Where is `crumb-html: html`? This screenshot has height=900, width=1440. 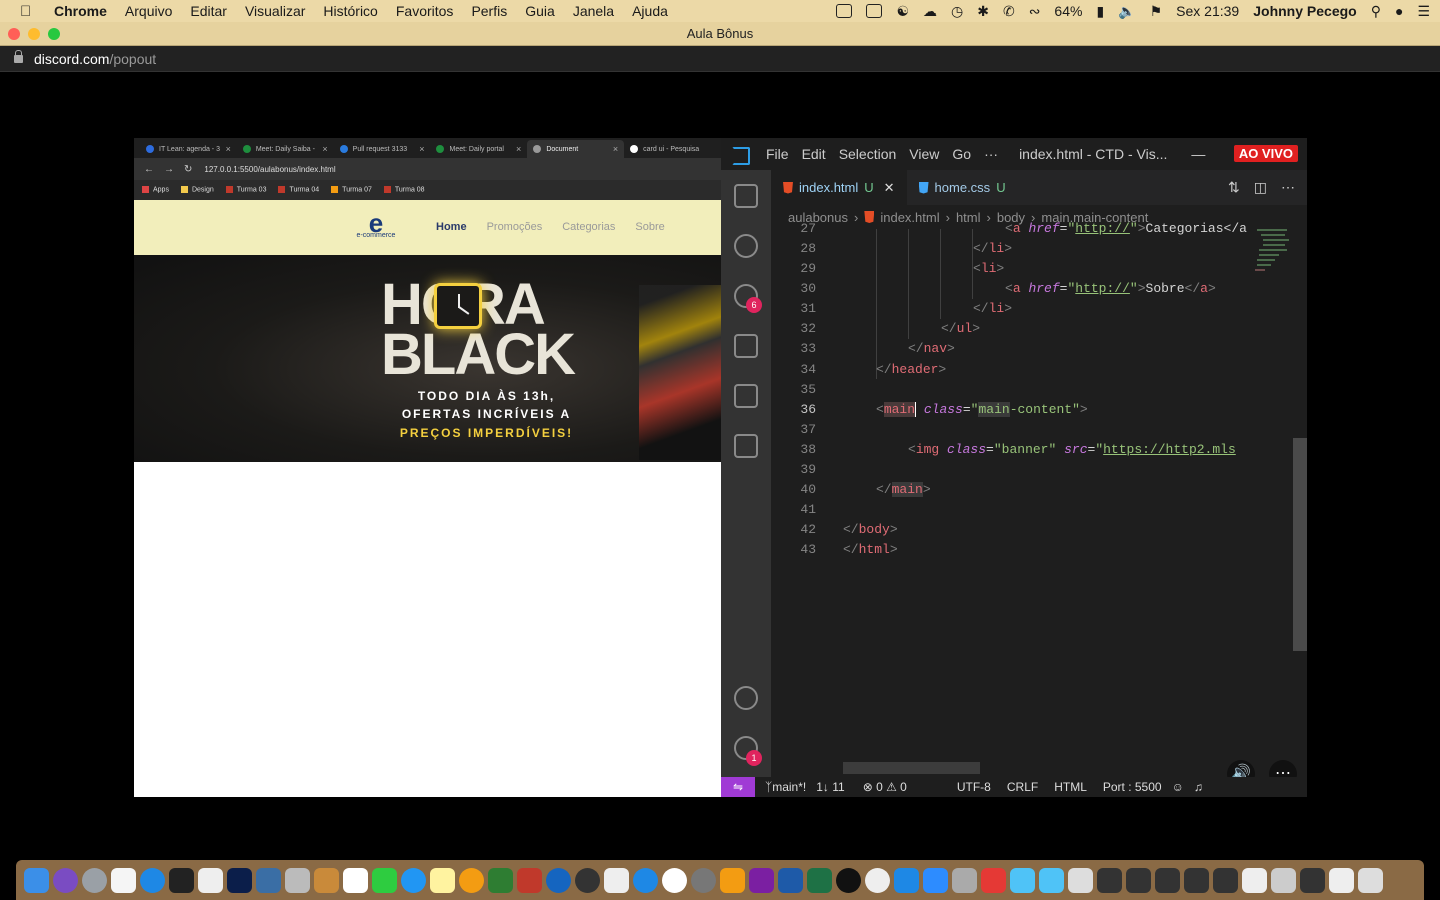
crumb-html: html is located at coordinates (968, 217).